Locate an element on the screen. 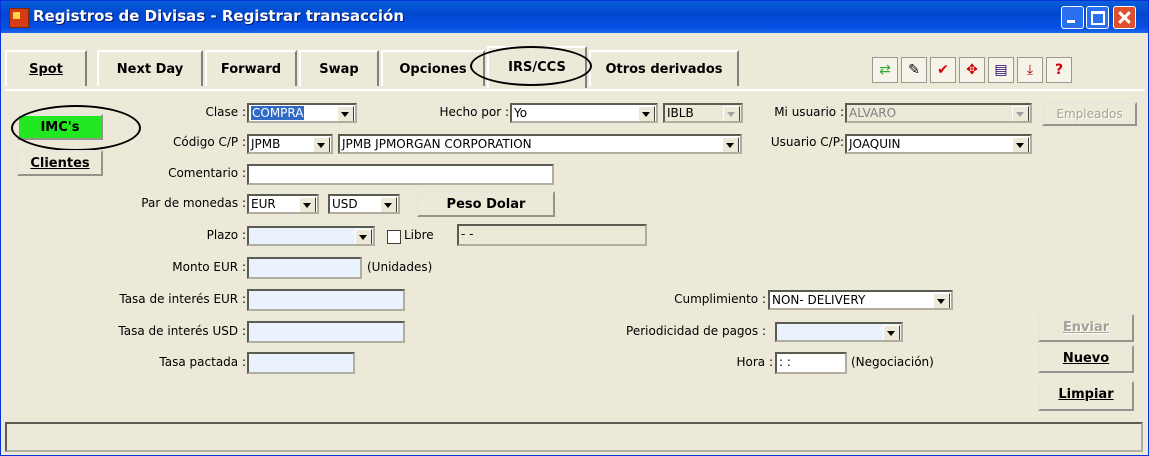 This screenshot has height=456, width=1149. nuevo-button: Nuevo is located at coordinates (1086, 359).